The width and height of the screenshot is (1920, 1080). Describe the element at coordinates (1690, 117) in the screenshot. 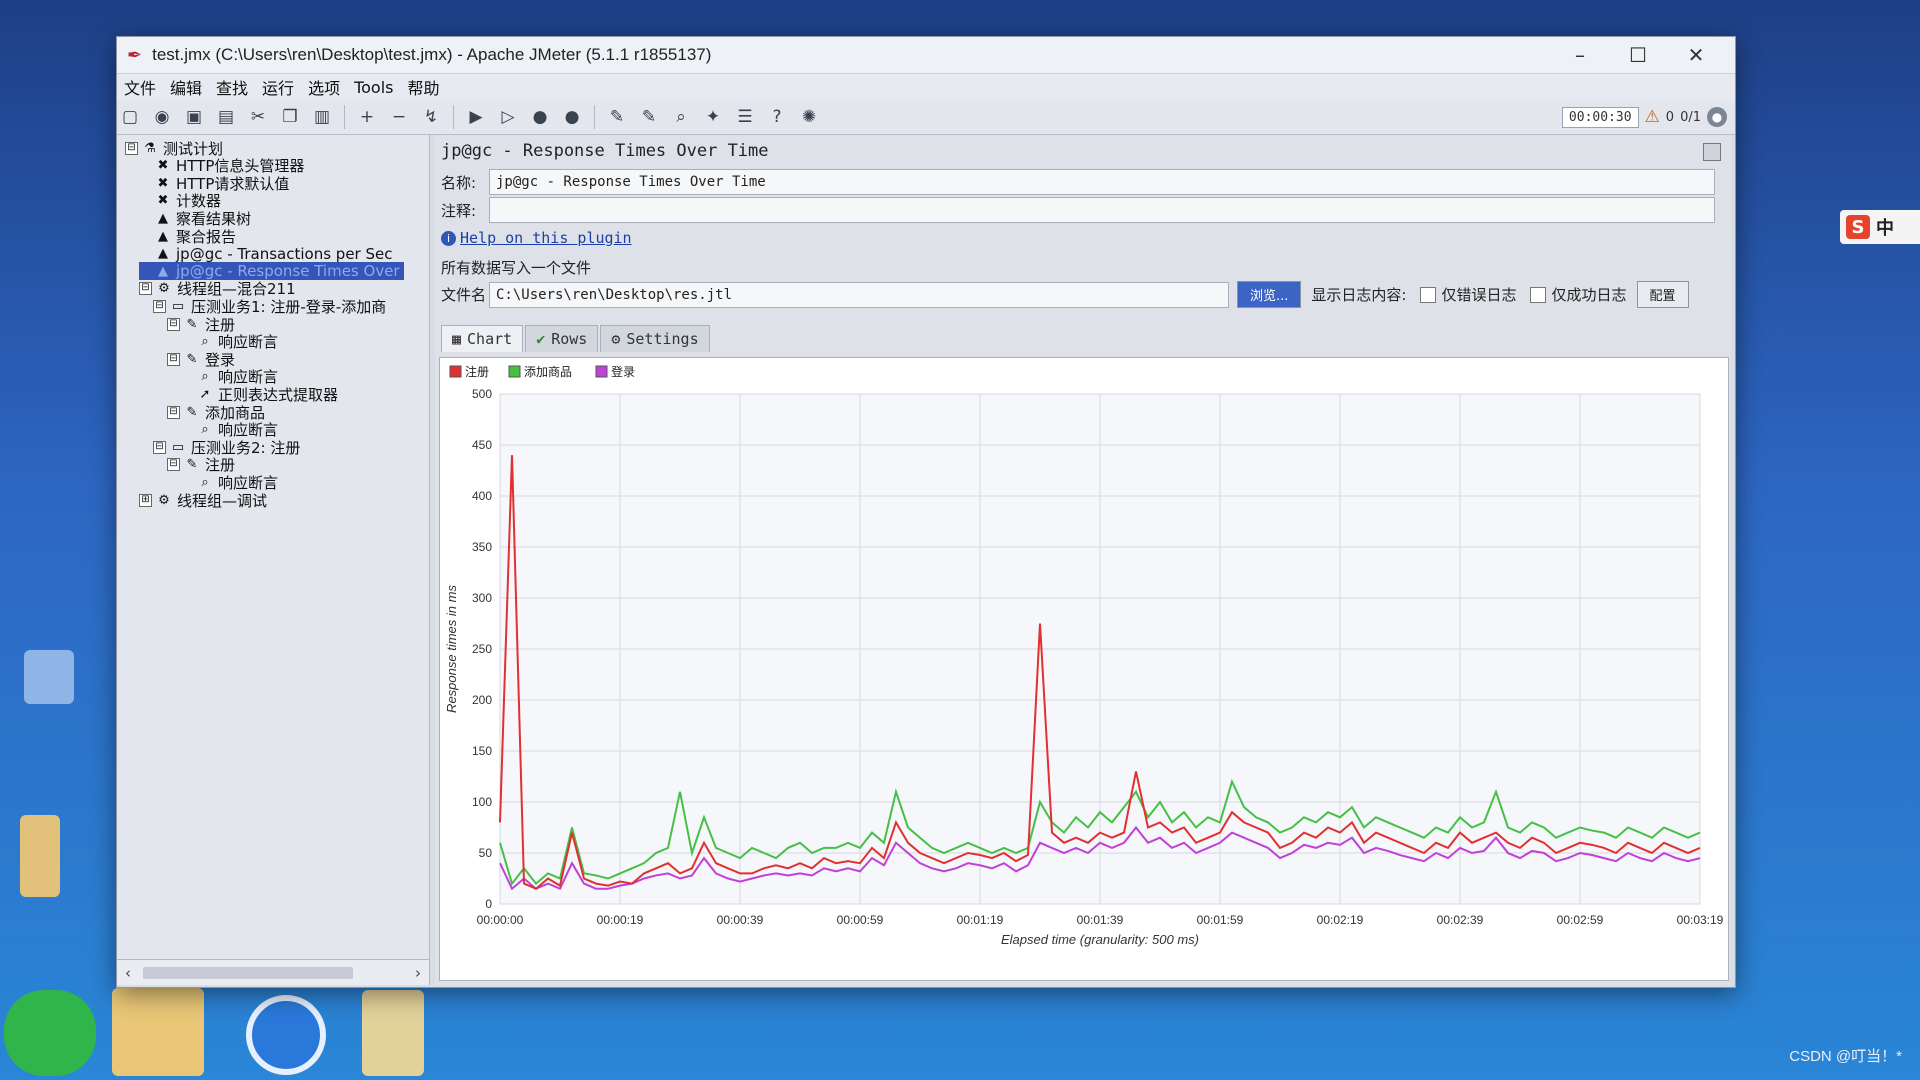

I see `thread-count: 0/1` at that location.